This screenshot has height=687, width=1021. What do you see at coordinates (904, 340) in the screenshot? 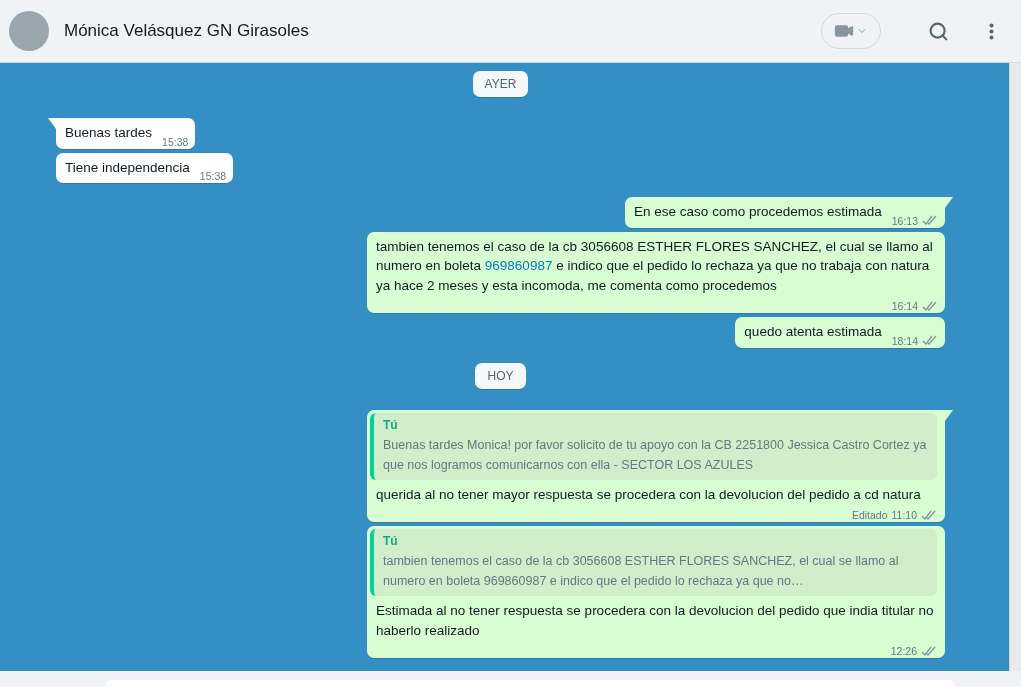
I see `message-time: 18:14` at bounding box center [904, 340].